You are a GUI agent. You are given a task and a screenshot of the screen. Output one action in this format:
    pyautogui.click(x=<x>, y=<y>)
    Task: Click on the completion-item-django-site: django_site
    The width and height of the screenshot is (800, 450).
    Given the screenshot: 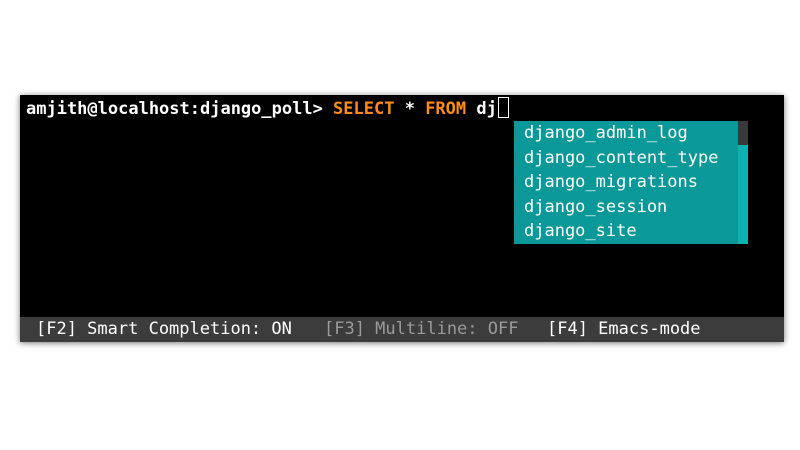 What is the action you would take?
    pyautogui.click(x=631, y=231)
    